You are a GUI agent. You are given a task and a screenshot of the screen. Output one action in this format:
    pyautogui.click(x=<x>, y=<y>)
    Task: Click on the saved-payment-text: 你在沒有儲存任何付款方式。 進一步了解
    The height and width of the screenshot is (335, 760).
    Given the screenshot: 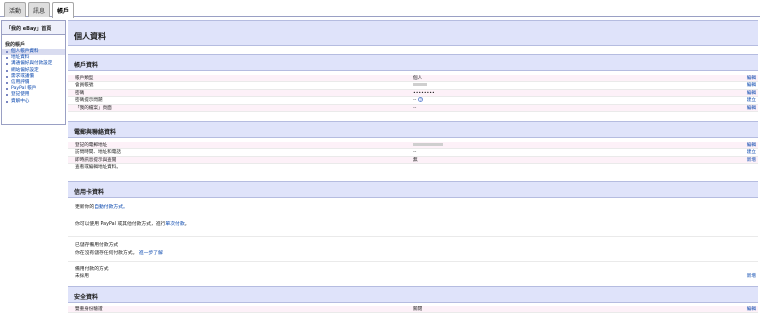 What is the action you would take?
    pyautogui.click(x=413, y=253)
    